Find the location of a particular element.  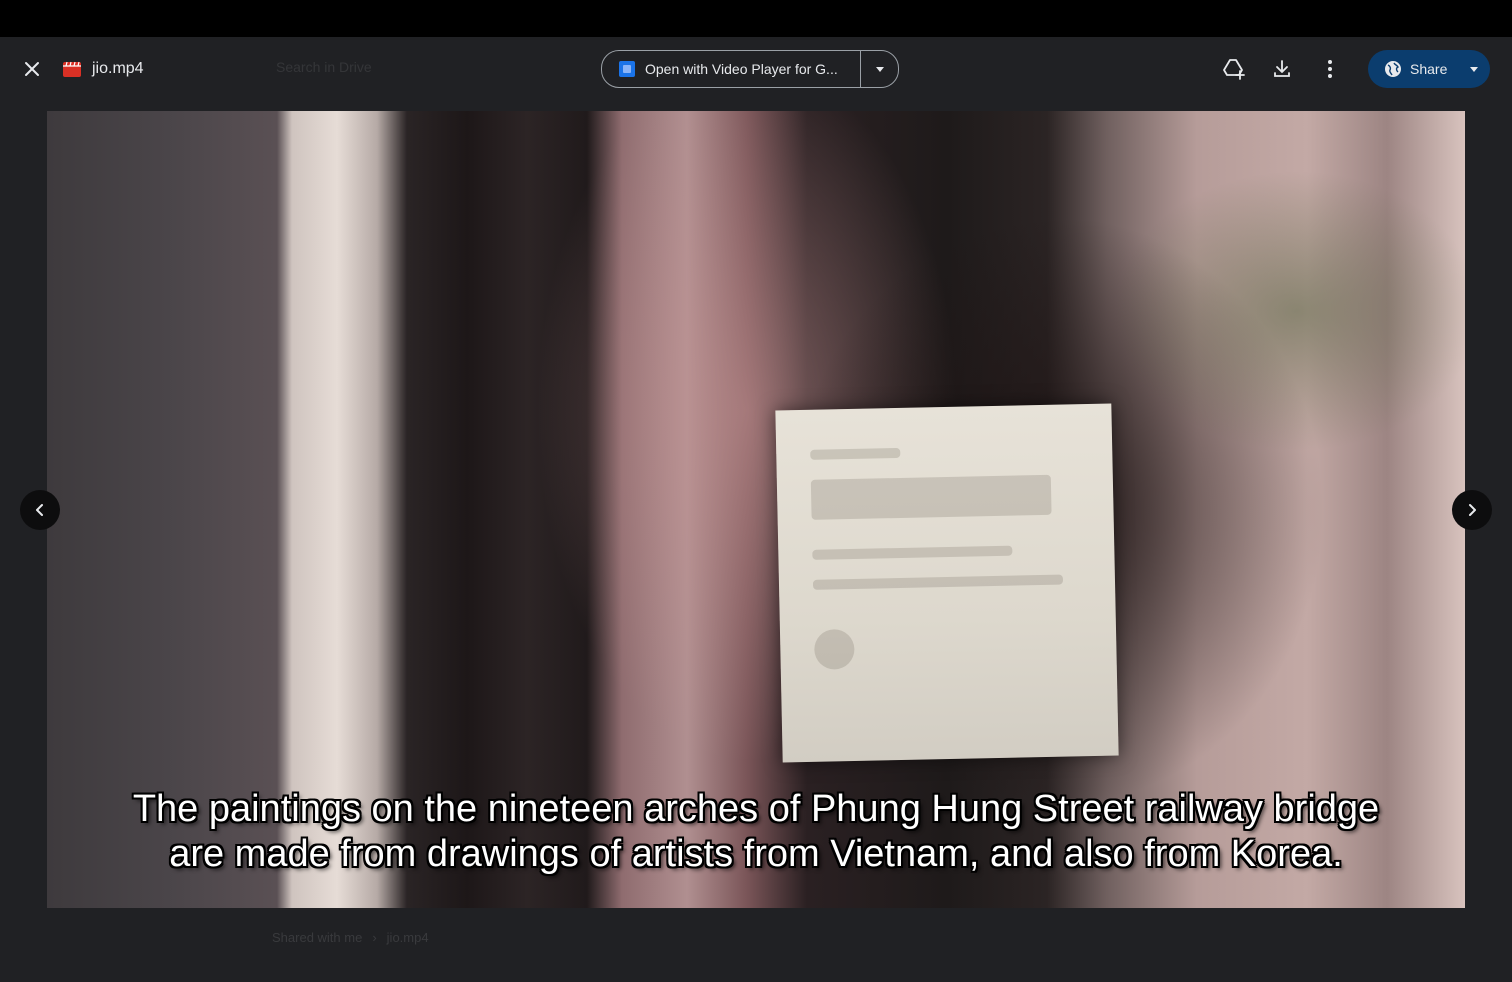

sign-stamp-blur is located at coordinates (834, 649).